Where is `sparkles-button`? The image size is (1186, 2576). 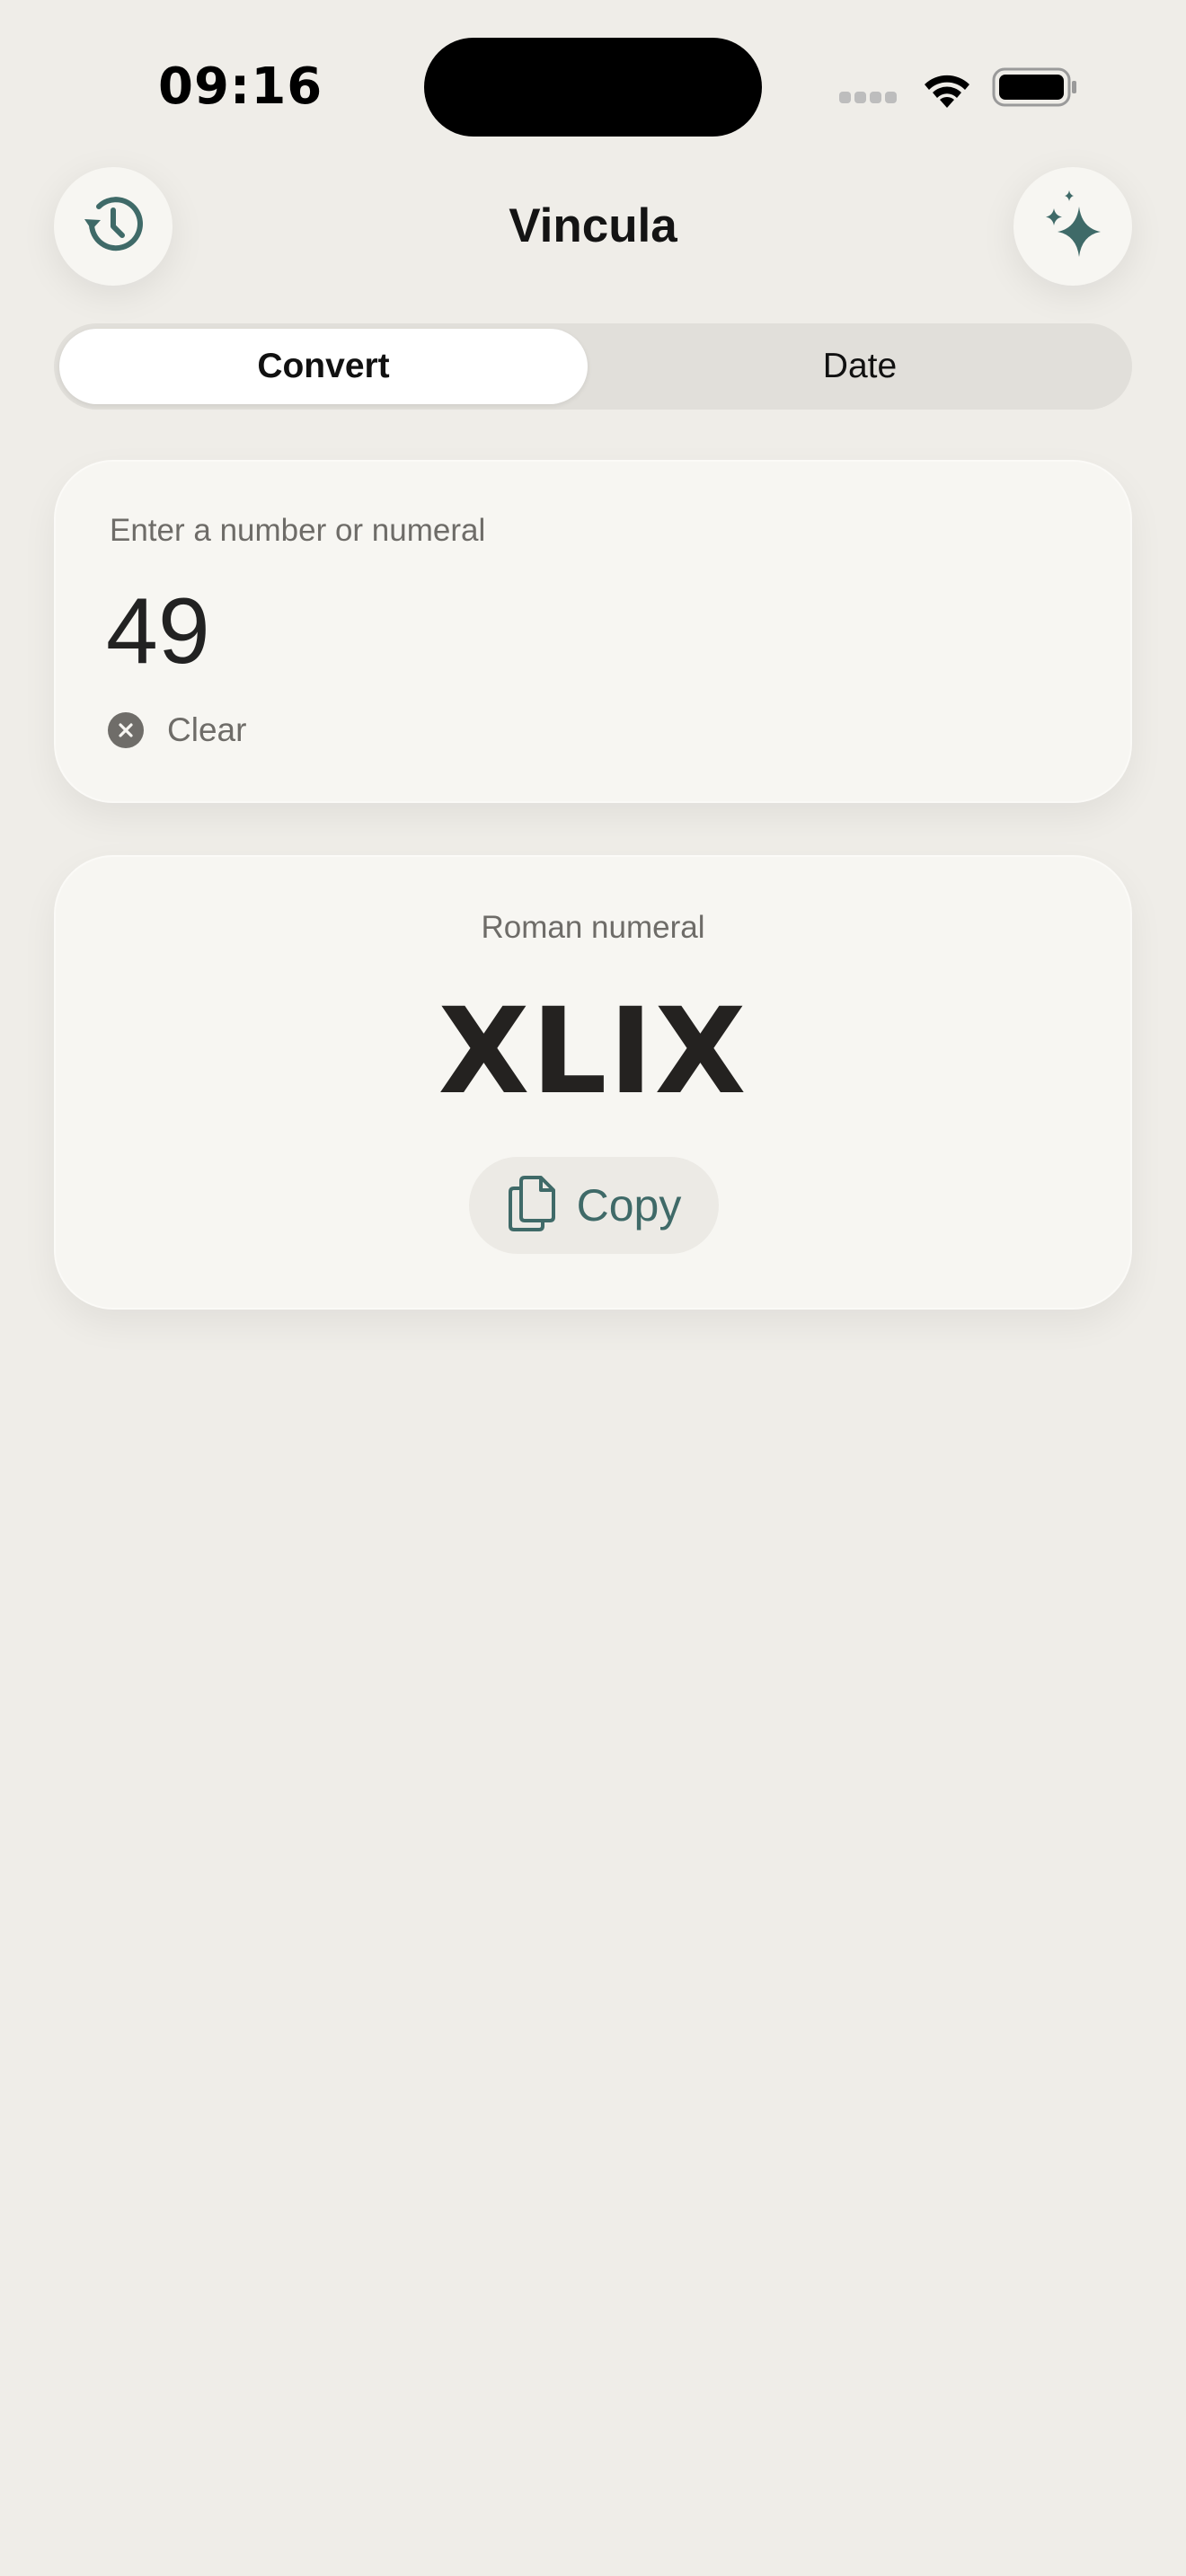
sparkles-button is located at coordinates (1072, 226).